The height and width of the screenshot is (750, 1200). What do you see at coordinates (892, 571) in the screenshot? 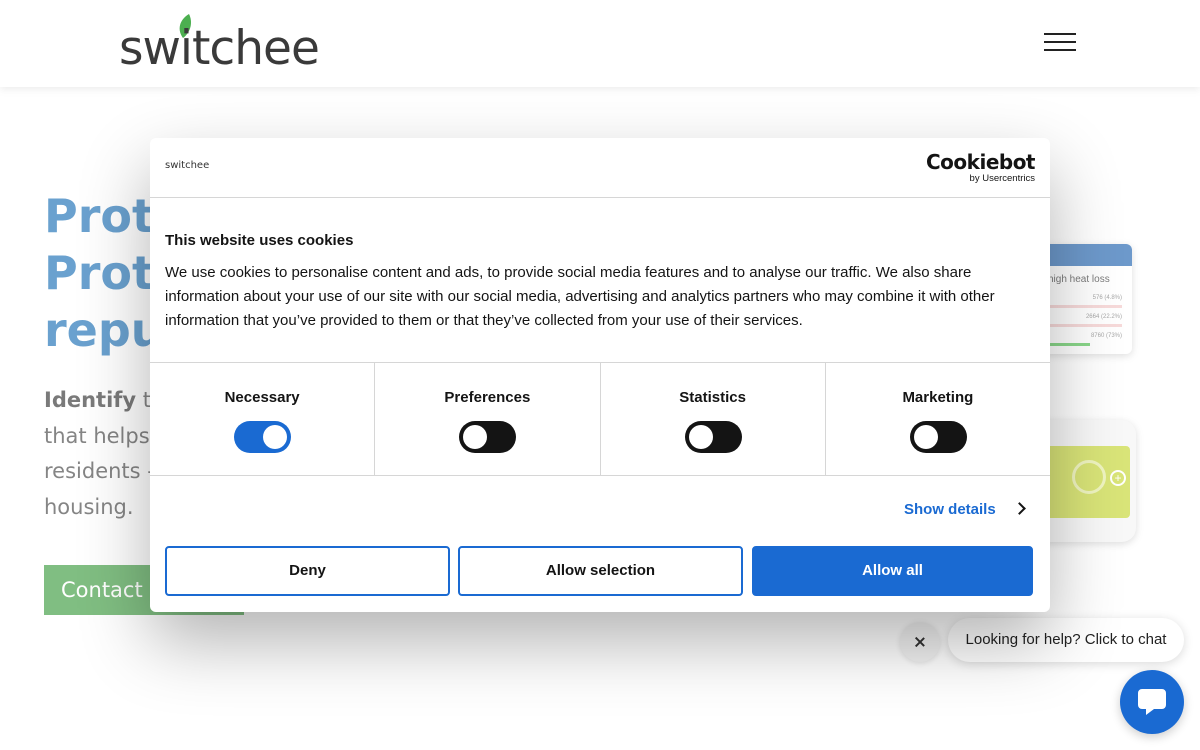
I see `allow-all-button: Allow all` at bounding box center [892, 571].